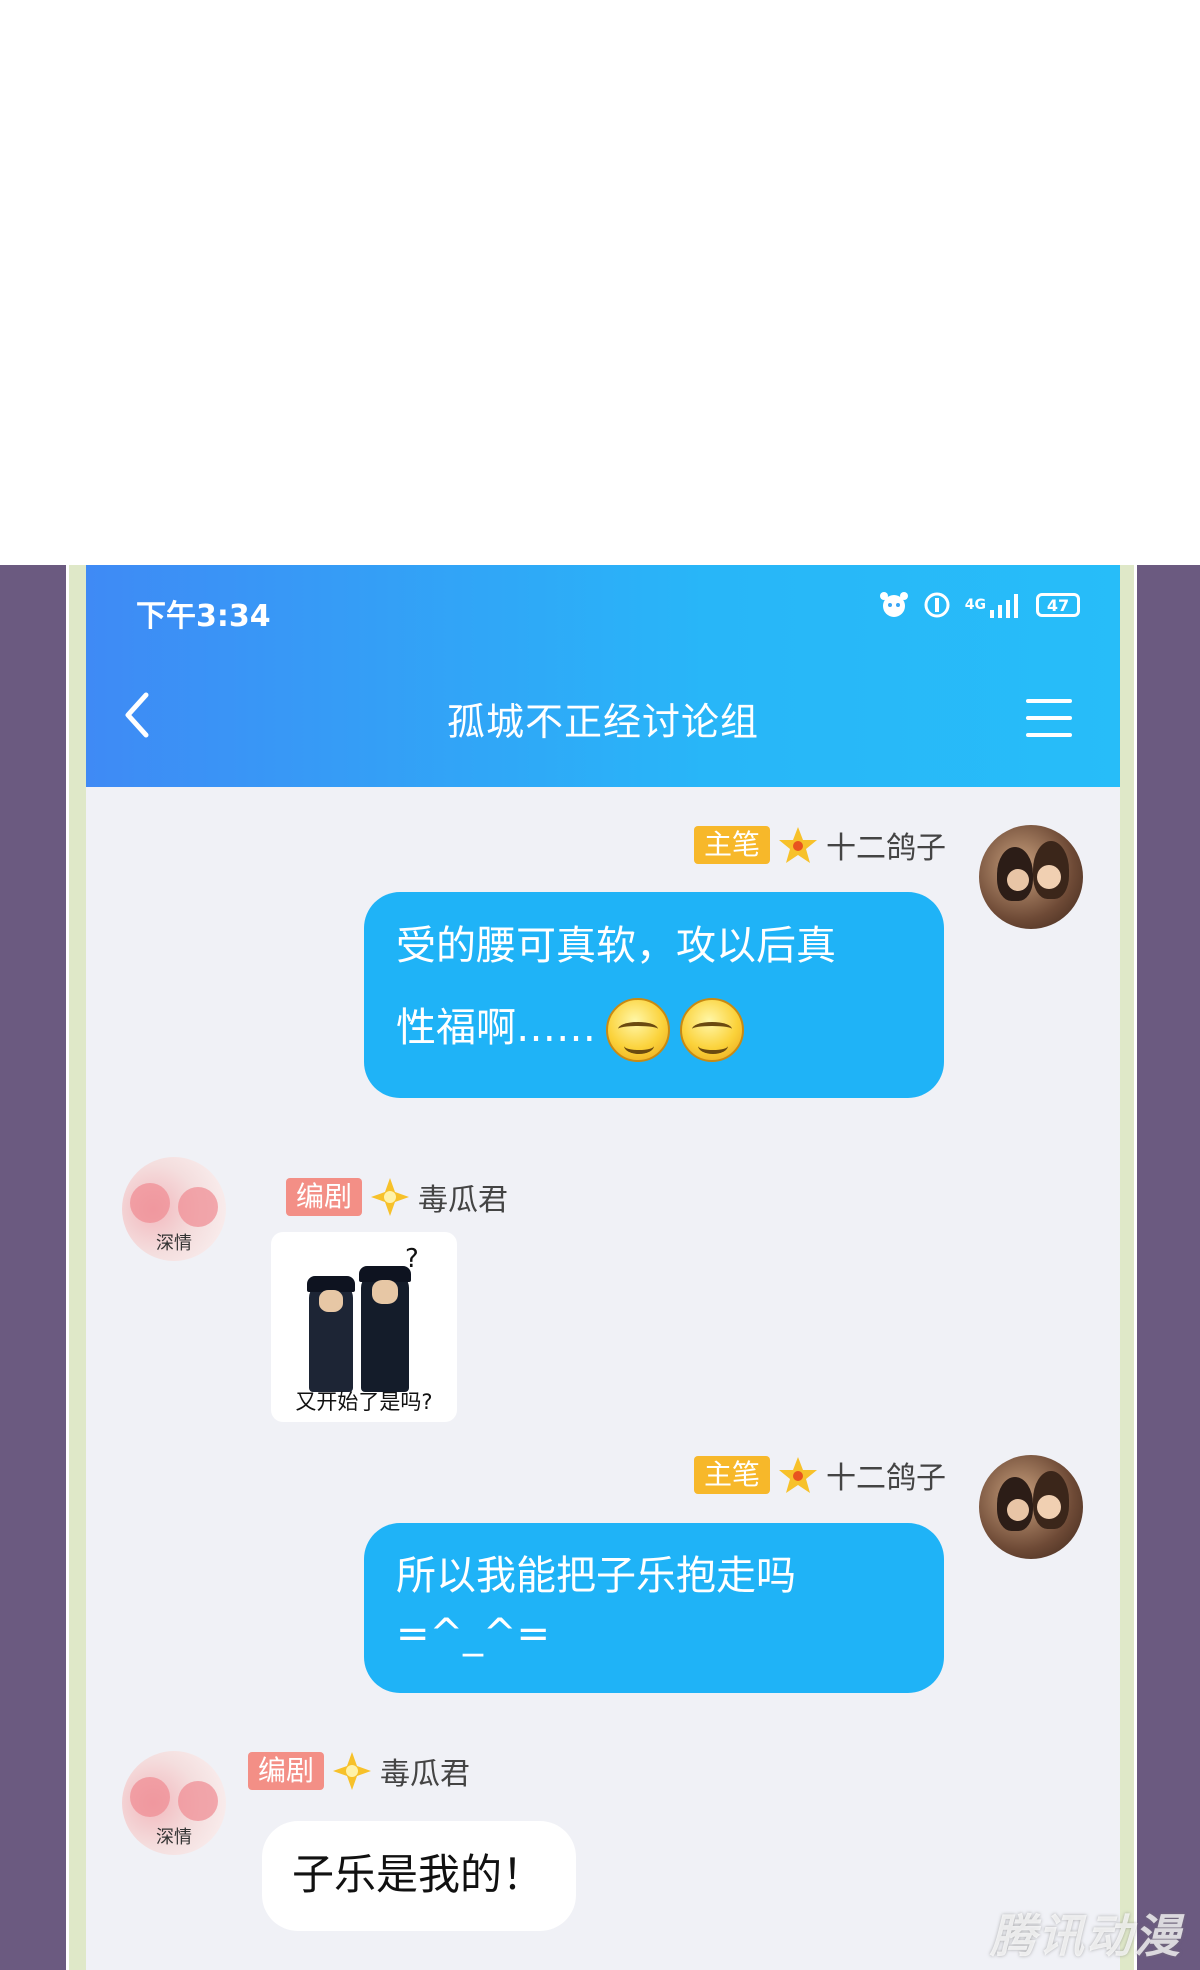 This screenshot has width=1200, height=1970. What do you see at coordinates (616, 946) in the screenshot?
I see `message-text-line: 受的腰可真软，攻以后真` at bounding box center [616, 946].